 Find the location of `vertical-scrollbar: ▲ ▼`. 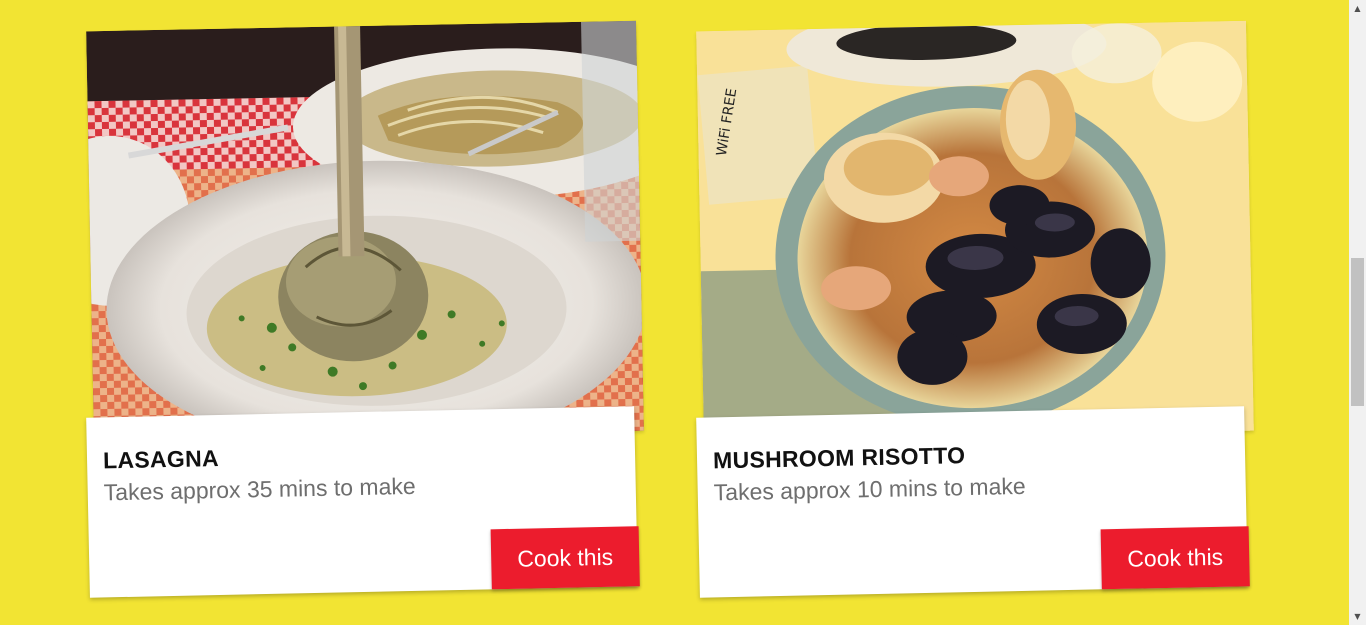

vertical-scrollbar: ▲ ▼ is located at coordinates (1357, 312).